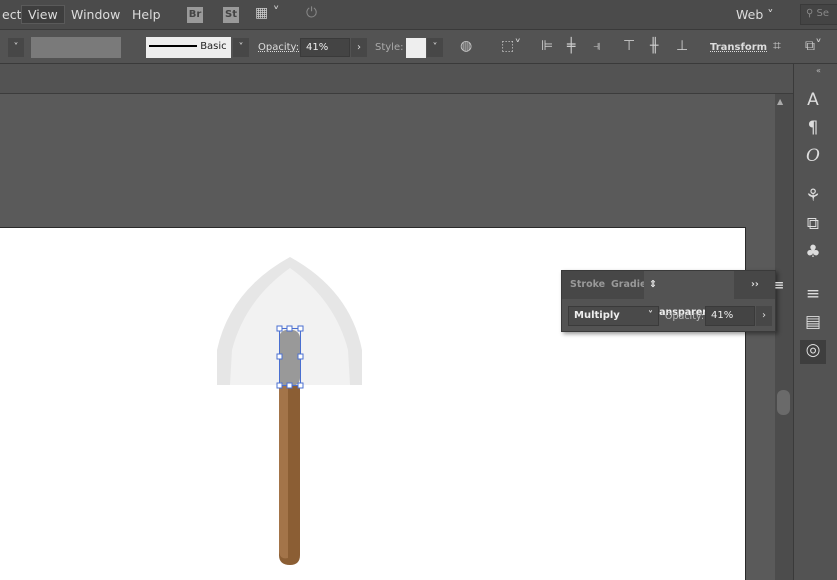  Describe the element at coordinates (780, 101) in the screenshot. I see `scroll-up-arrow: ▲` at that location.